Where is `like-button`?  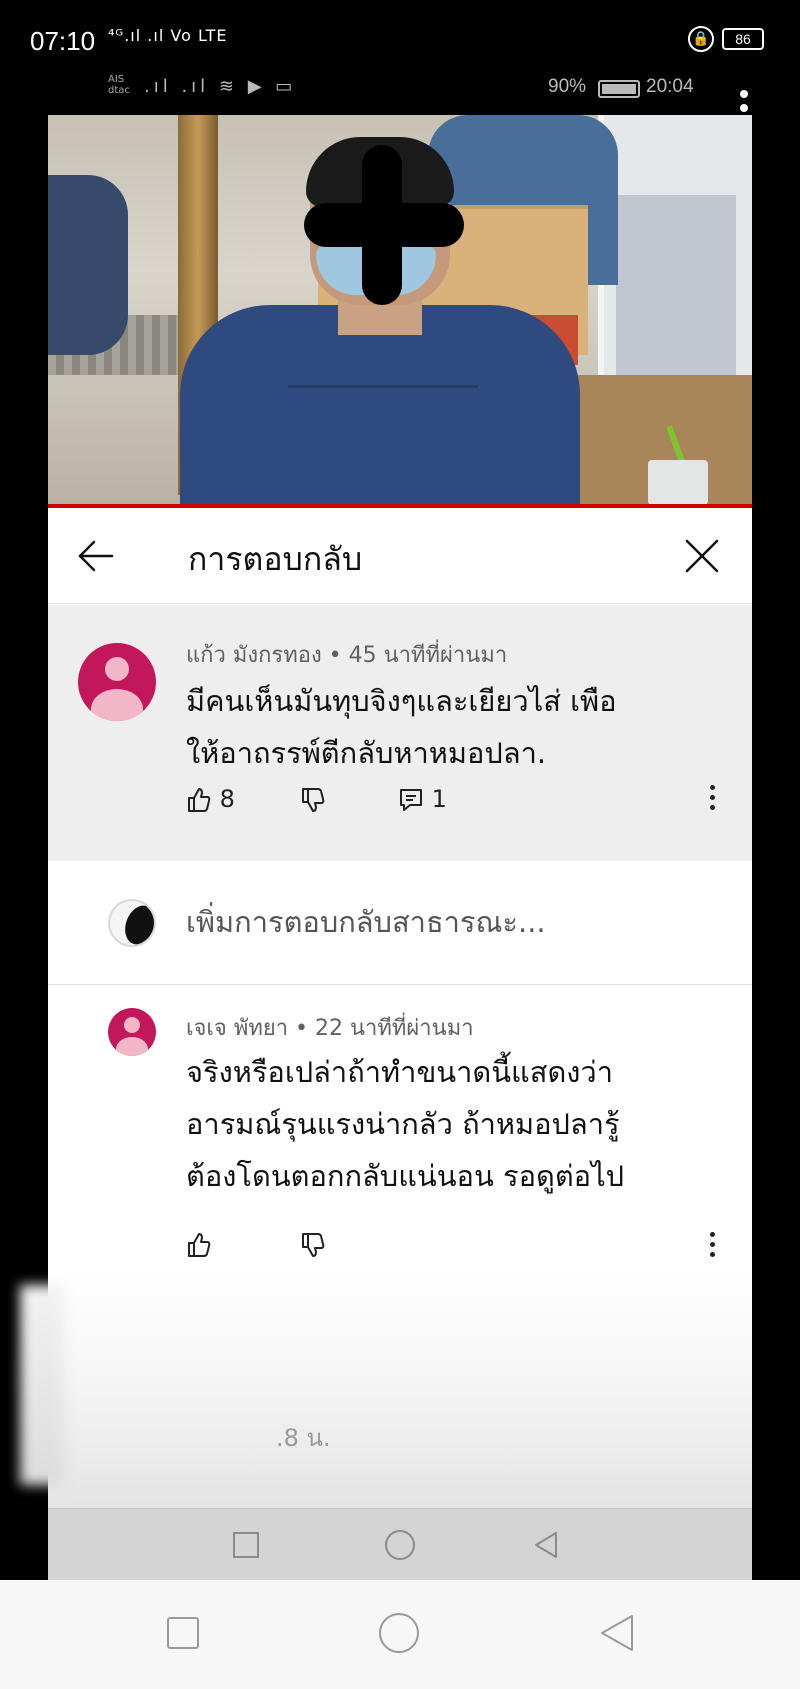
like-button is located at coordinates (199, 1244).